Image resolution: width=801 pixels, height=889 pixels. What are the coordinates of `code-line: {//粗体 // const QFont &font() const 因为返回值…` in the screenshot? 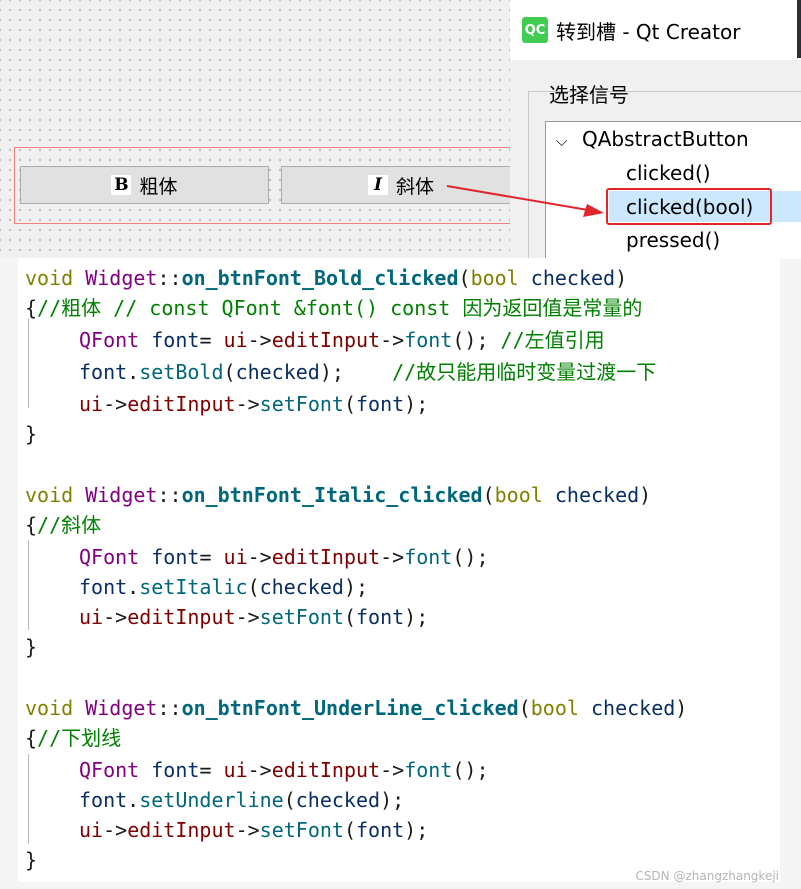 It's located at (334, 308).